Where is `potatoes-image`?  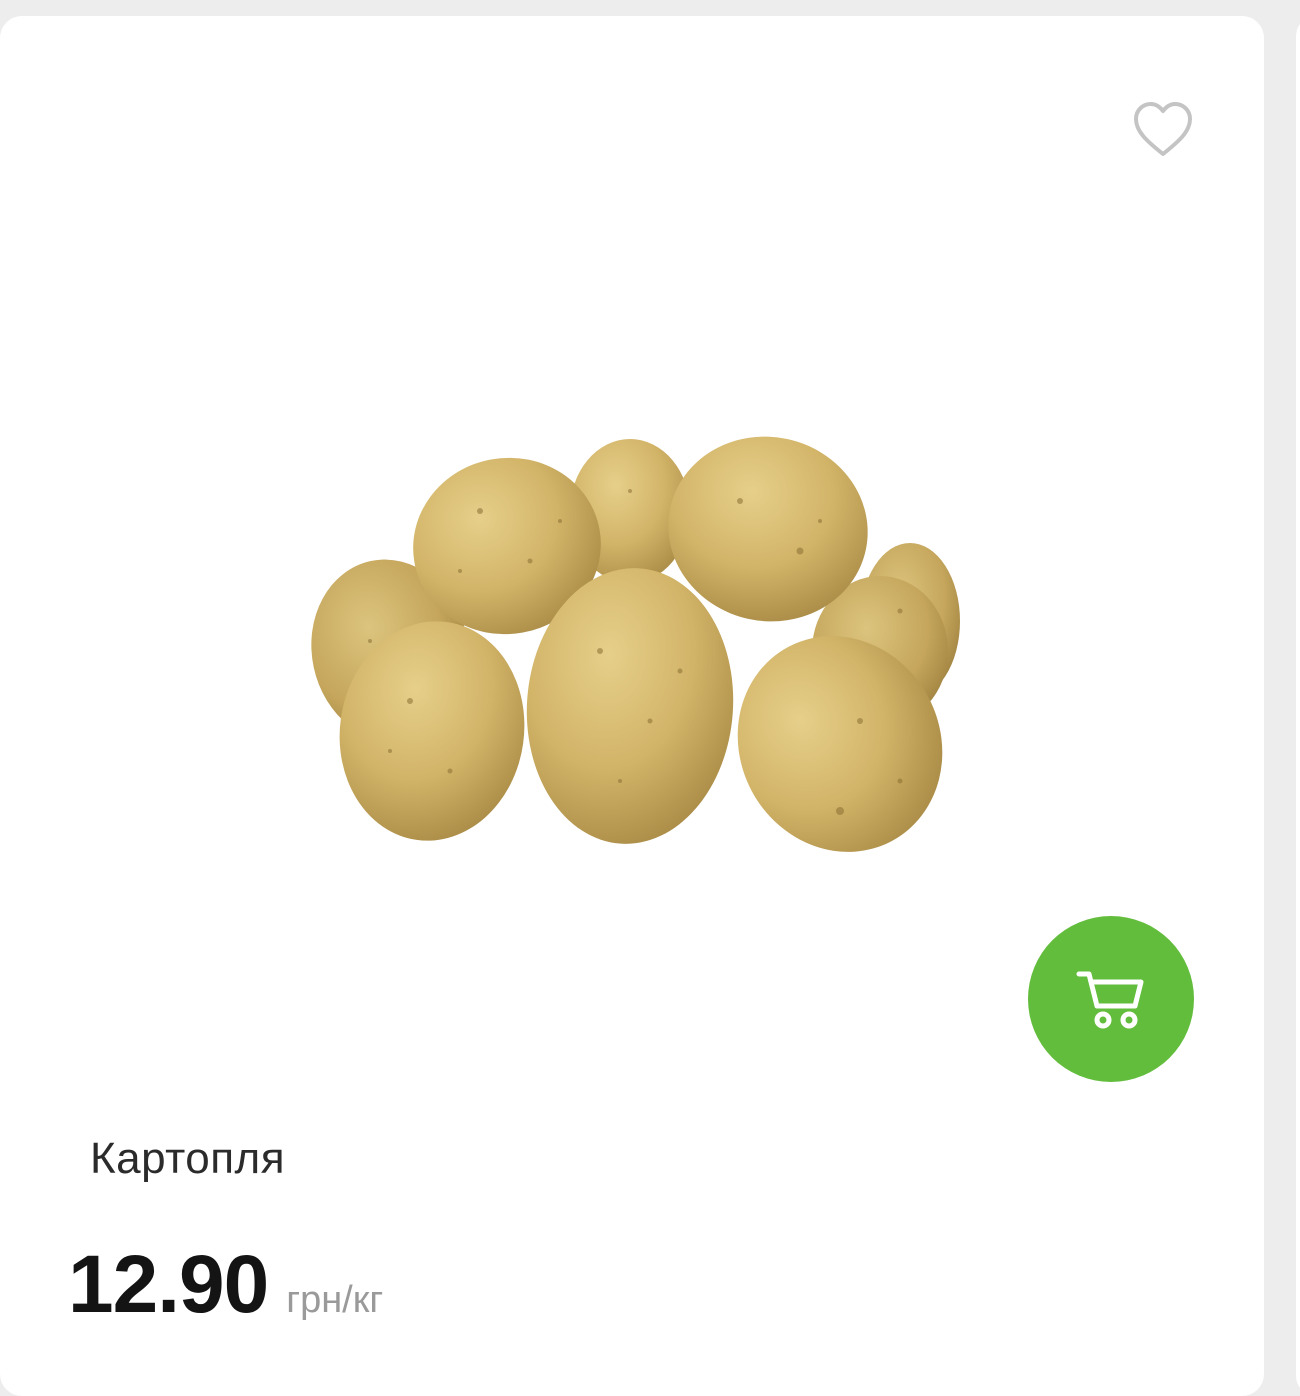 potatoes-image is located at coordinates (635, 644).